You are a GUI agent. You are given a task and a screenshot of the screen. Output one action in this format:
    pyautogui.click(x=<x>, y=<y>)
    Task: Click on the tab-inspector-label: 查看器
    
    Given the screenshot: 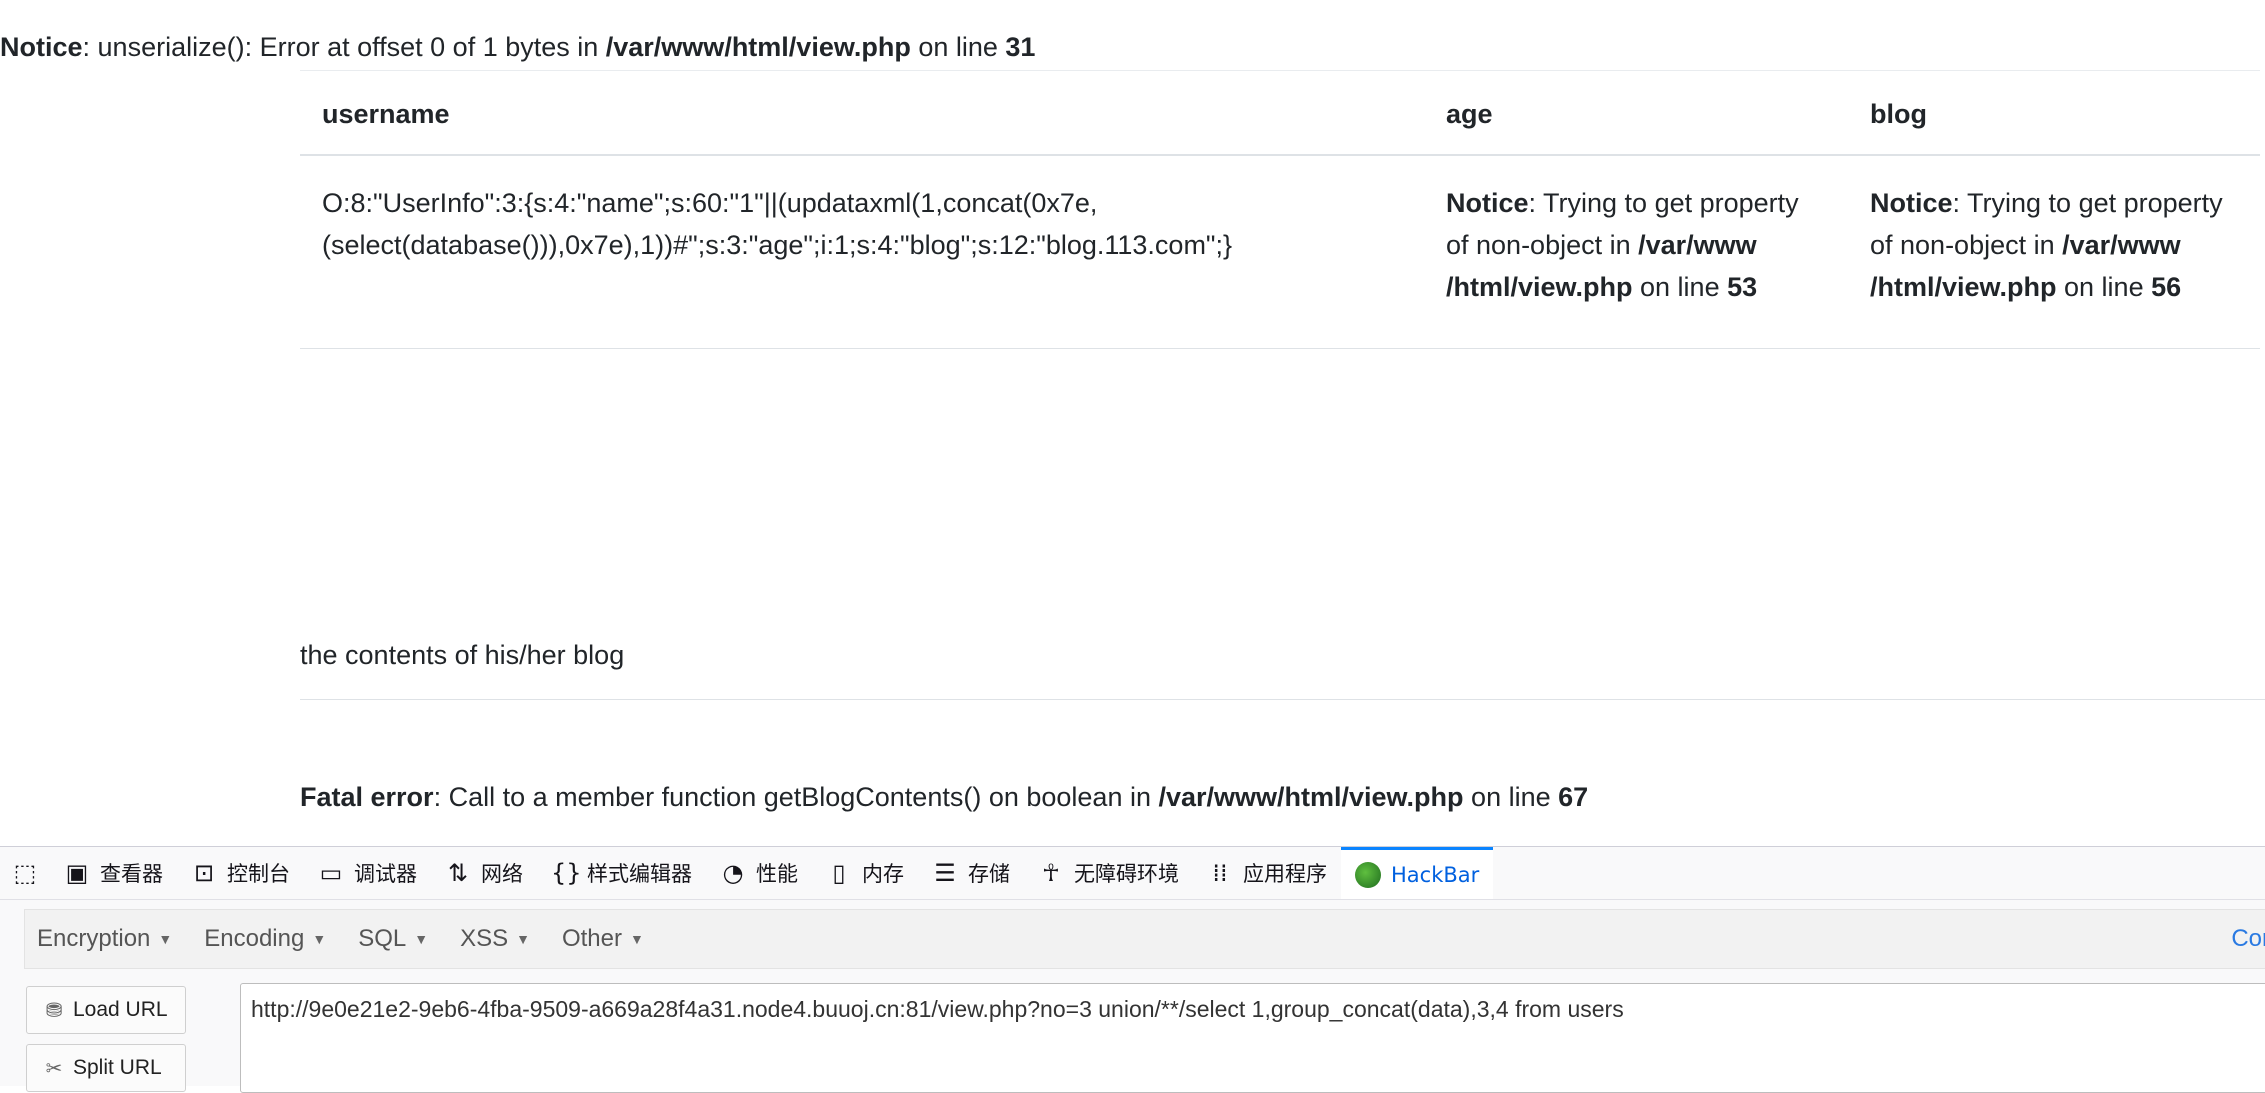 What is the action you would take?
    pyautogui.click(x=131, y=874)
    